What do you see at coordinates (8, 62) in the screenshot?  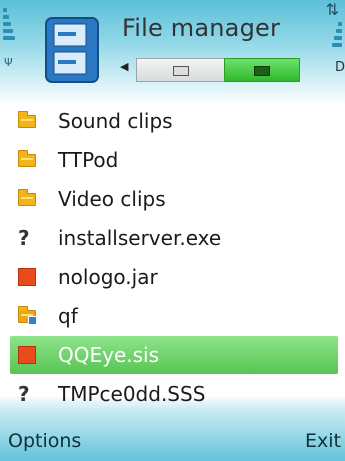 I see `antenna-icon: Ψ` at bounding box center [8, 62].